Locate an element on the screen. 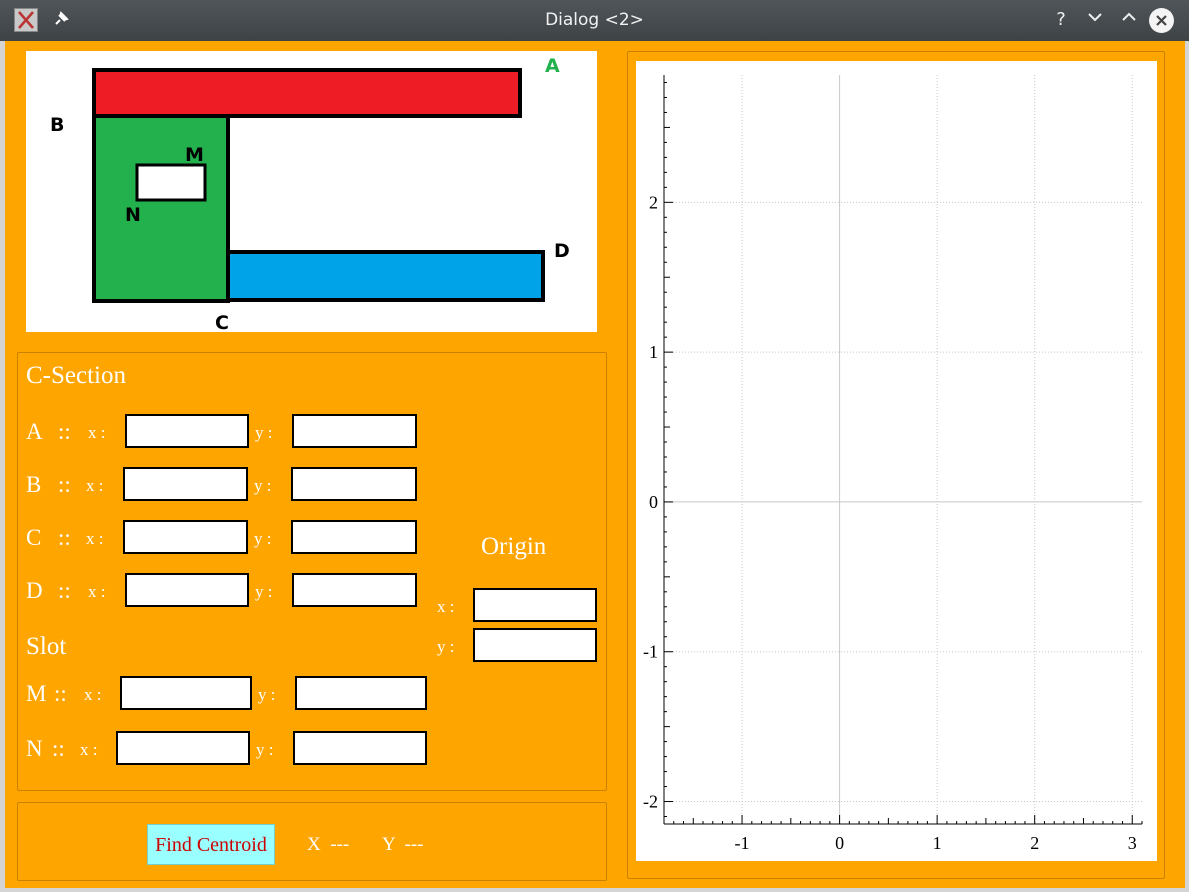 The height and width of the screenshot is (892, 1189). row-b-name: B is located at coordinates (34, 484).